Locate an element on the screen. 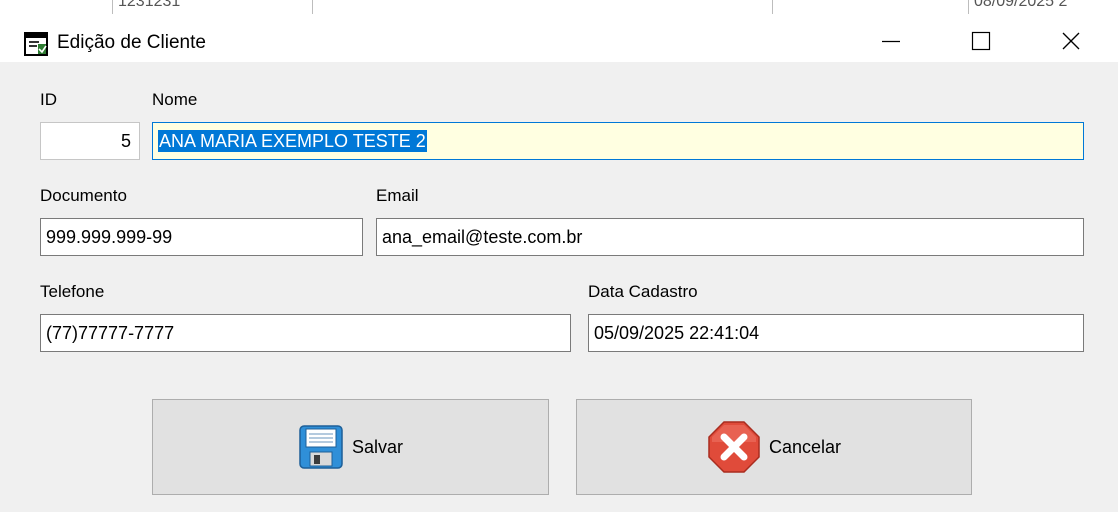 The width and height of the screenshot is (1118, 512). maximize-icon is located at coordinates (981, 41).